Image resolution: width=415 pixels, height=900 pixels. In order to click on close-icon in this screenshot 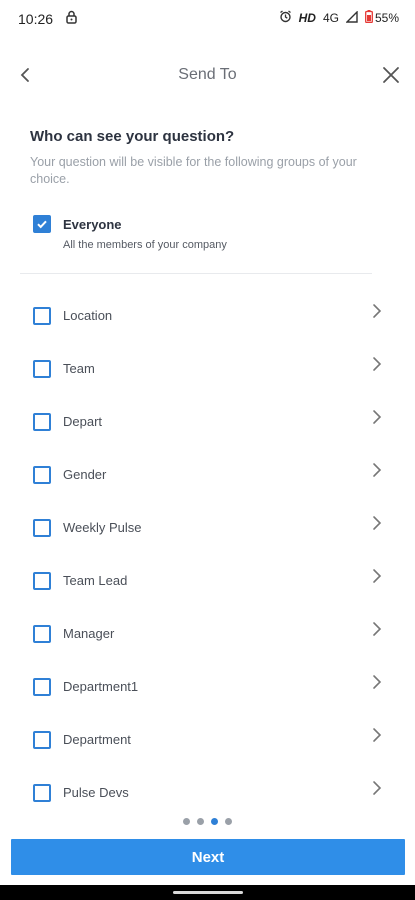, I will do `click(391, 75)`.